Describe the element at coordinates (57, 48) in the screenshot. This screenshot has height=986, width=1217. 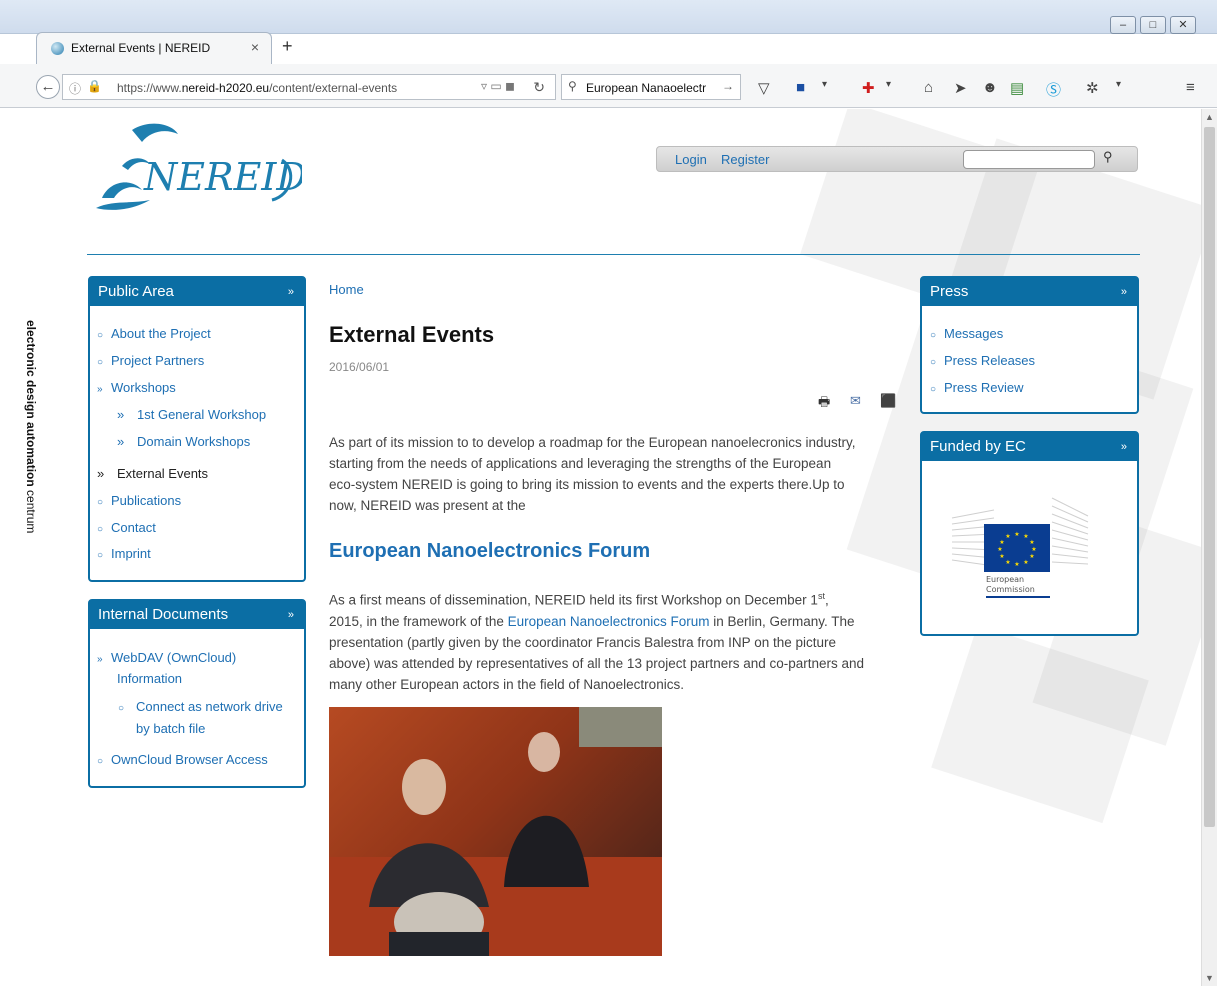
I see `site-favicon-icon` at that location.